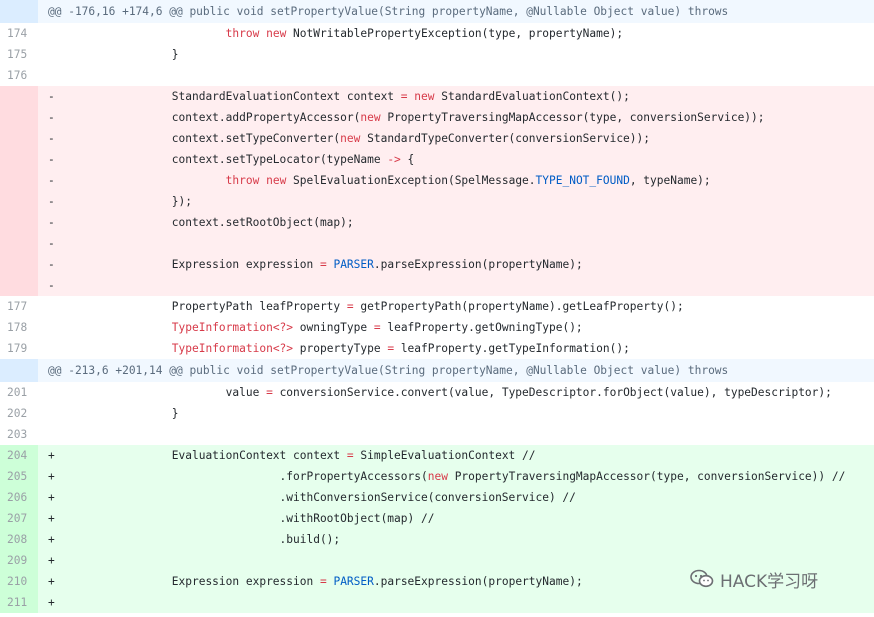 The image size is (874, 617). I want to click on line-number: 174, so click(19, 33).